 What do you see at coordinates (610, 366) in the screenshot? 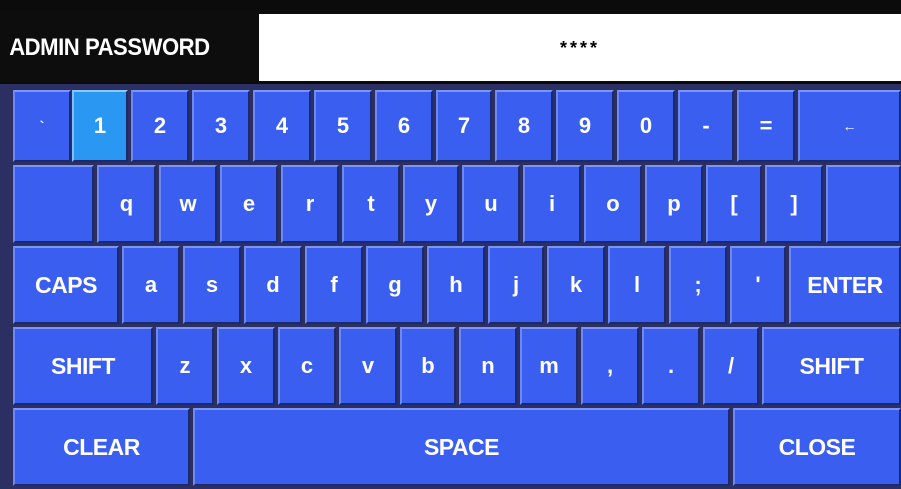
I see `key-comma: ,` at bounding box center [610, 366].